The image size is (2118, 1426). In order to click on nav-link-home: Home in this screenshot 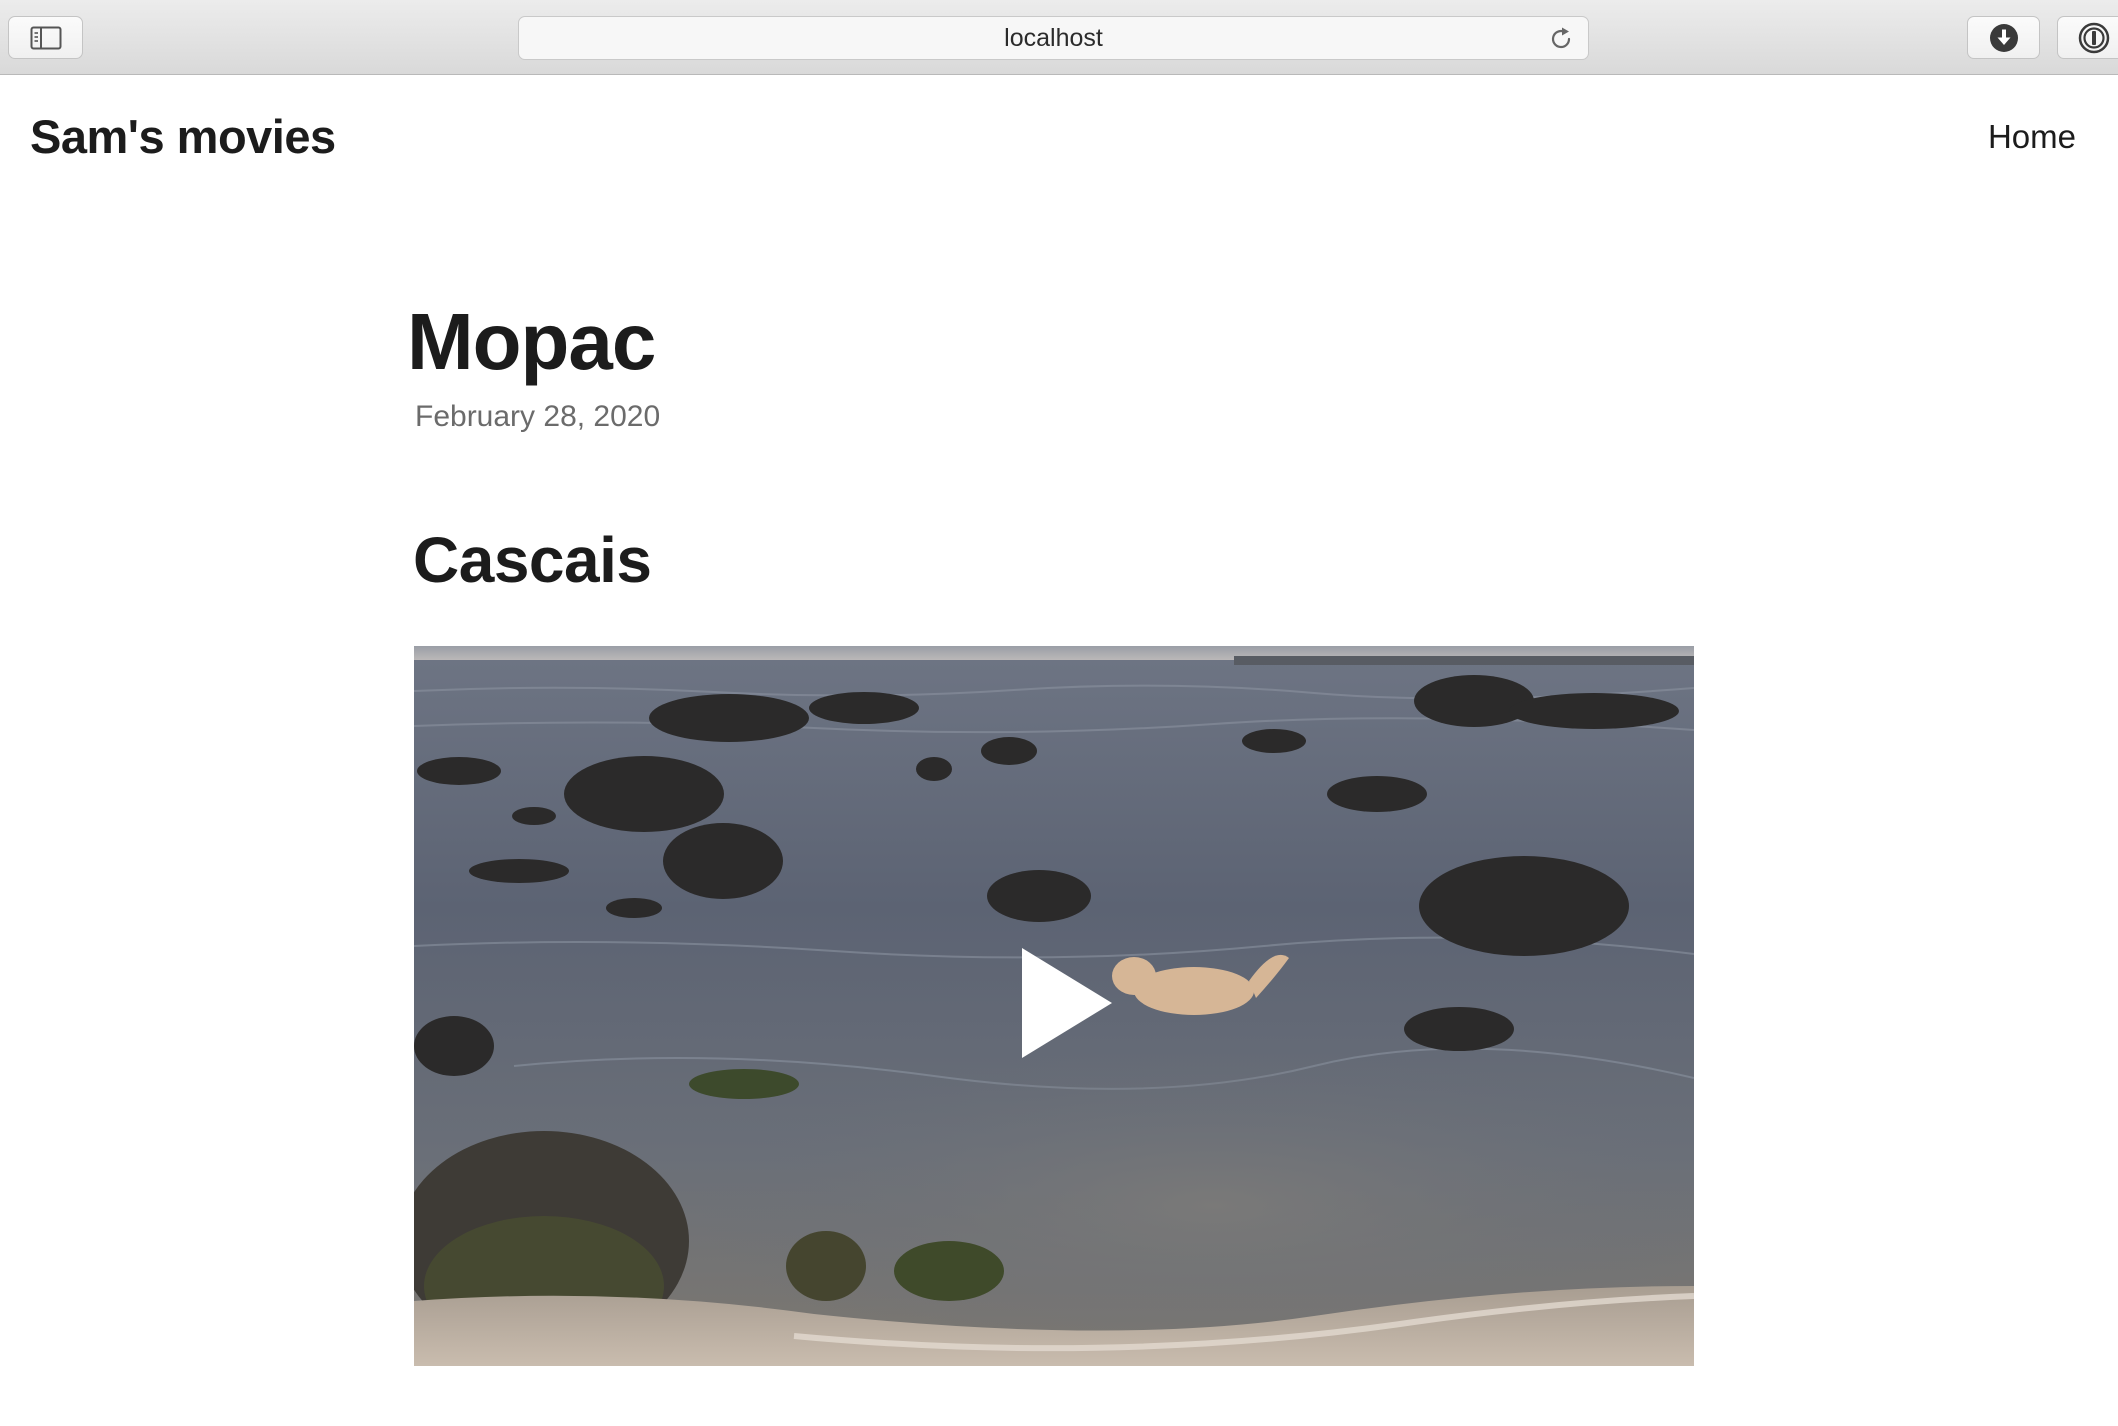, I will do `click(2032, 137)`.